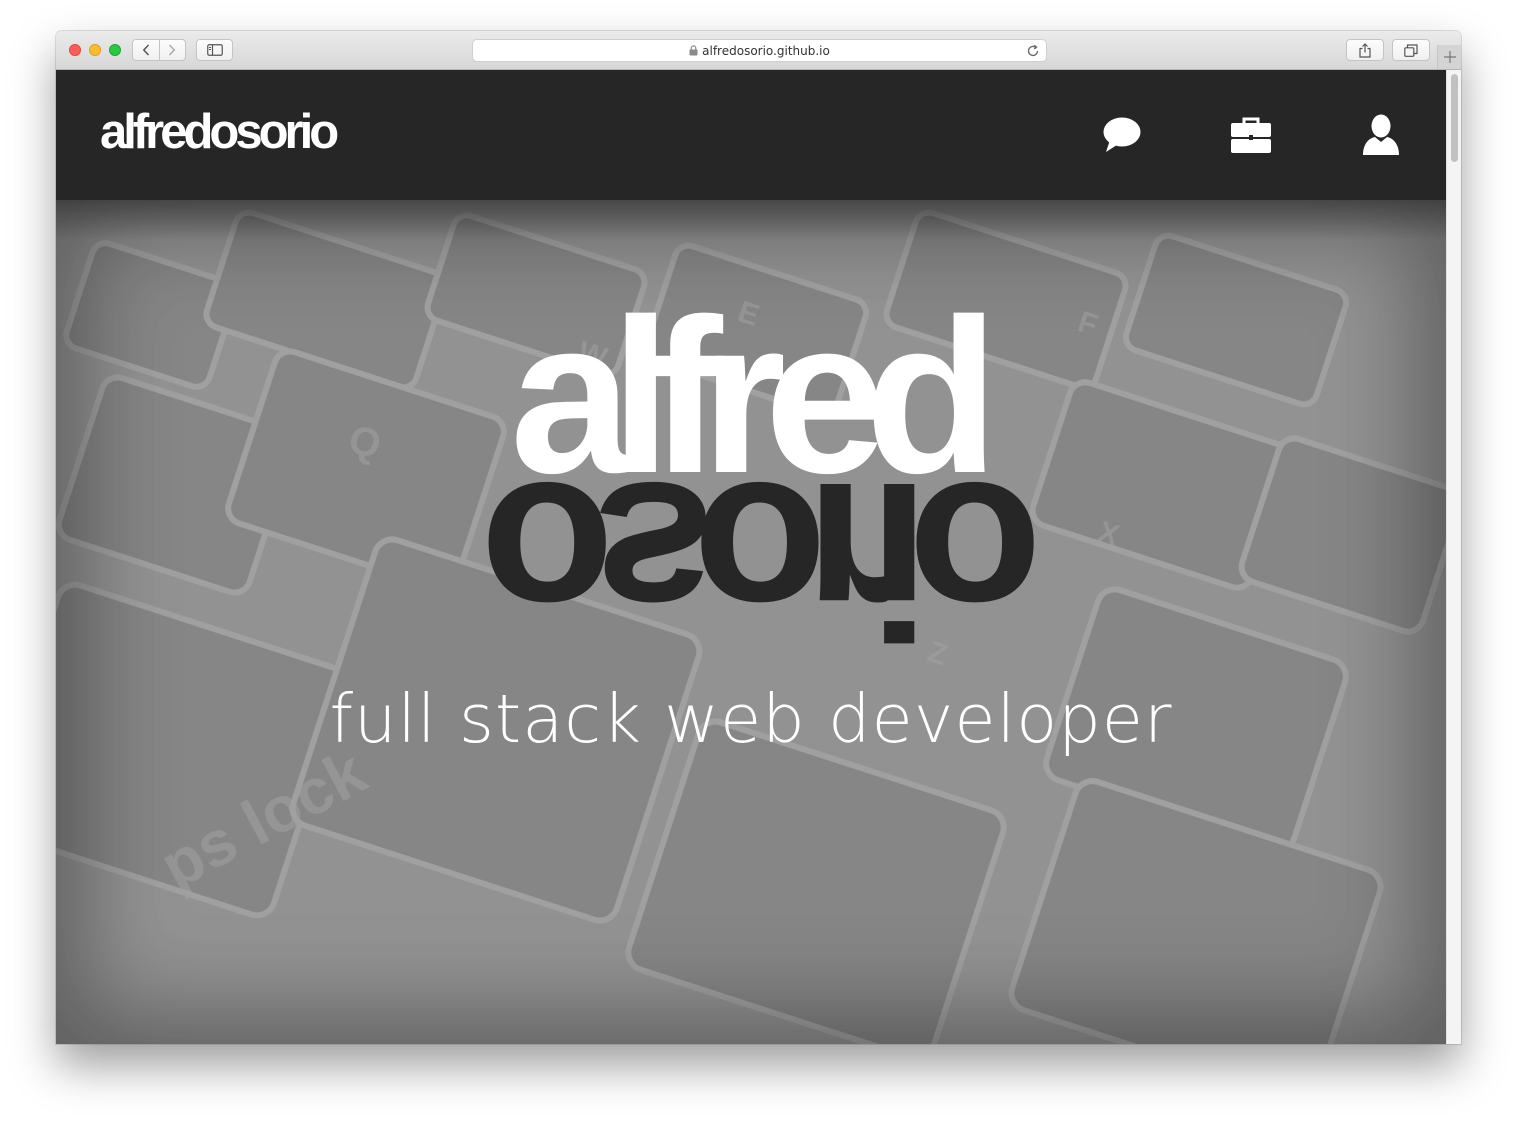 The height and width of the screenshot is (1124, 1517). I want to click on chevron-left-icon, so click(145, 50).